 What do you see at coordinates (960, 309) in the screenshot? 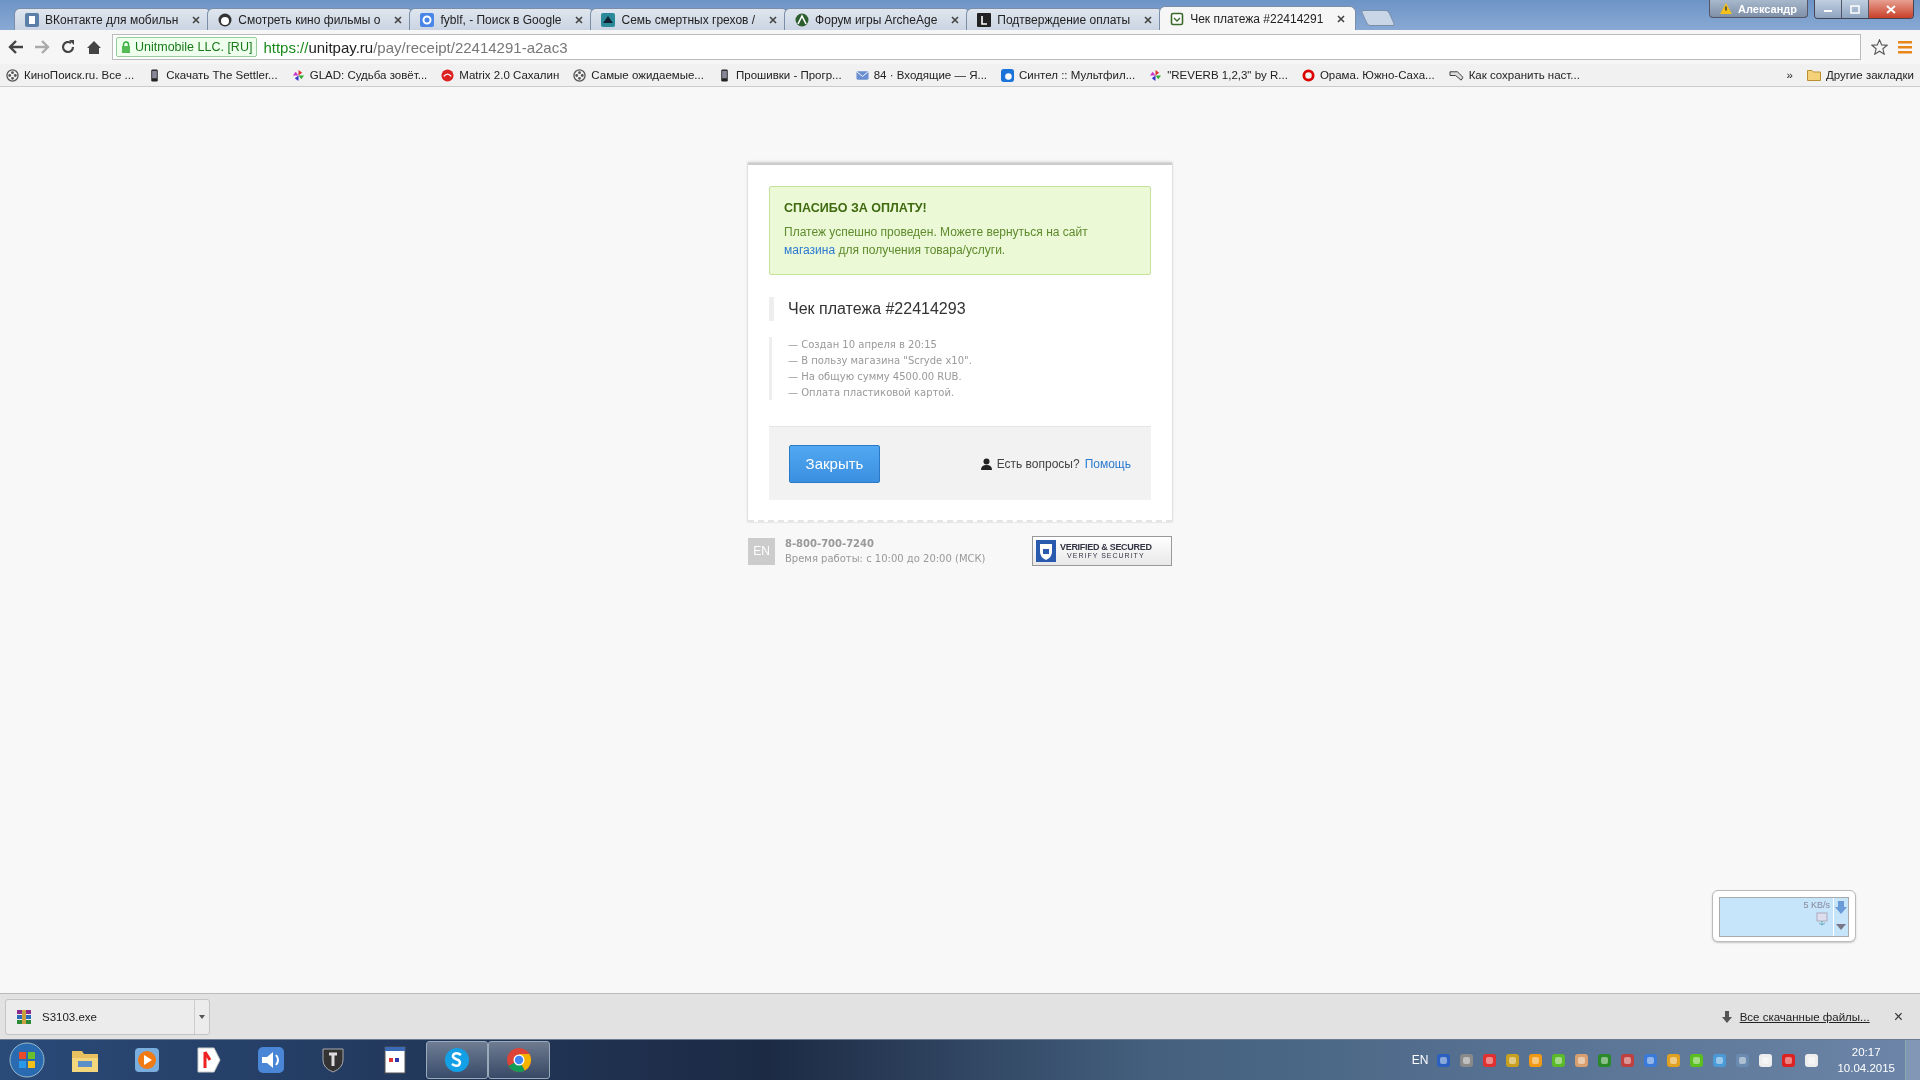
I see `receipt-heading: Чек платежа #22414293` at bounding box center [960, 309].